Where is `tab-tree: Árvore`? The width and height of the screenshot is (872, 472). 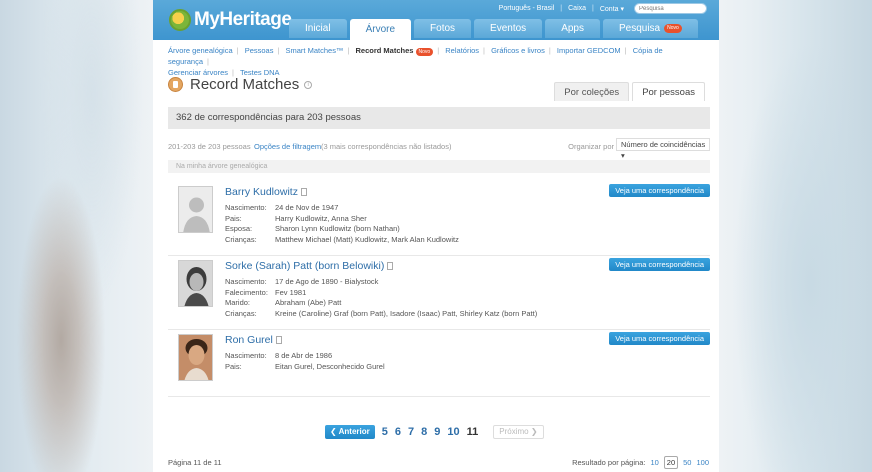
tab-tree: Árvore is located at coordinates (380, 29).